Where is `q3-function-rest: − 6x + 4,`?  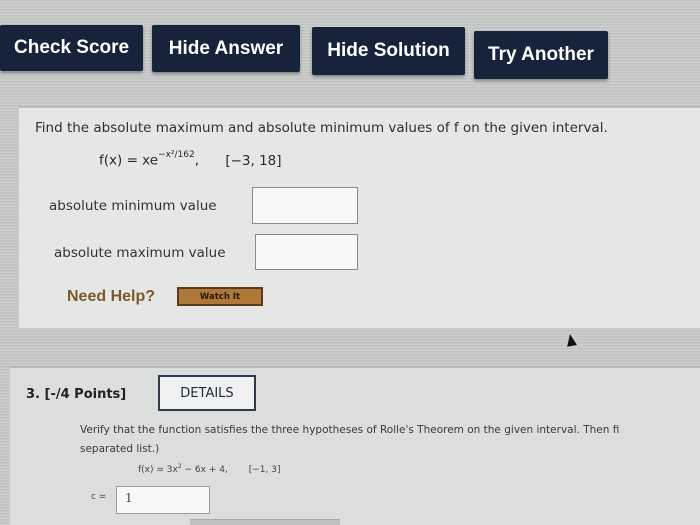 q3-function-rest: − 6x + 4, is located at coordinates (204, 470).